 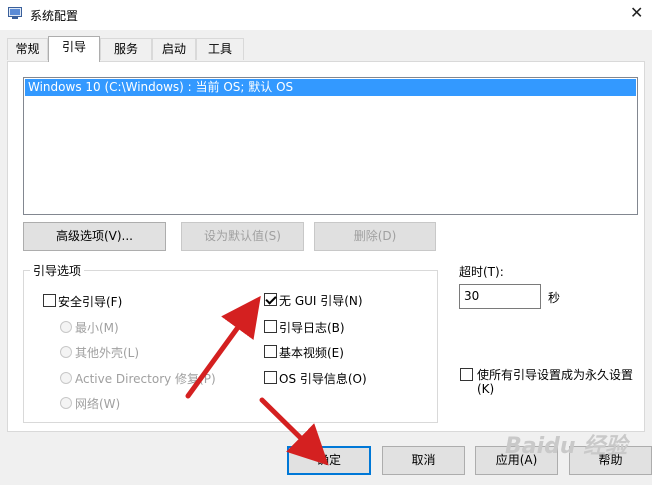 What do you see at coordinates (311, 353) in the screenshot?
I see `base-video-label: 基本视频(E)` at bounding box center [311, 353].